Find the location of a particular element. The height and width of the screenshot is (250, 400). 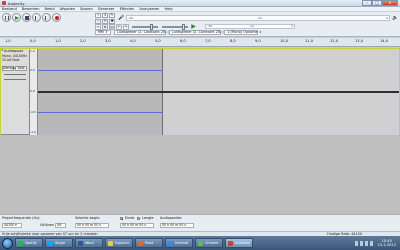

pan-slider is located at coordinates (15, 79).